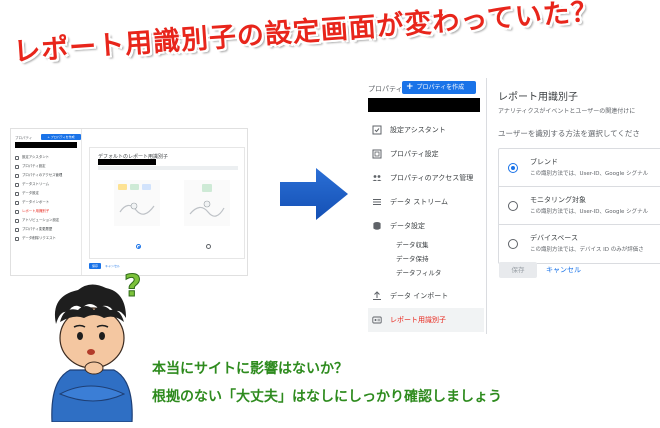 The image size is (660, 428). What do you see at coordinates (544, 162) in the screenshot?
I see `option-name: ブレンド` at bounding box center [544, 162].